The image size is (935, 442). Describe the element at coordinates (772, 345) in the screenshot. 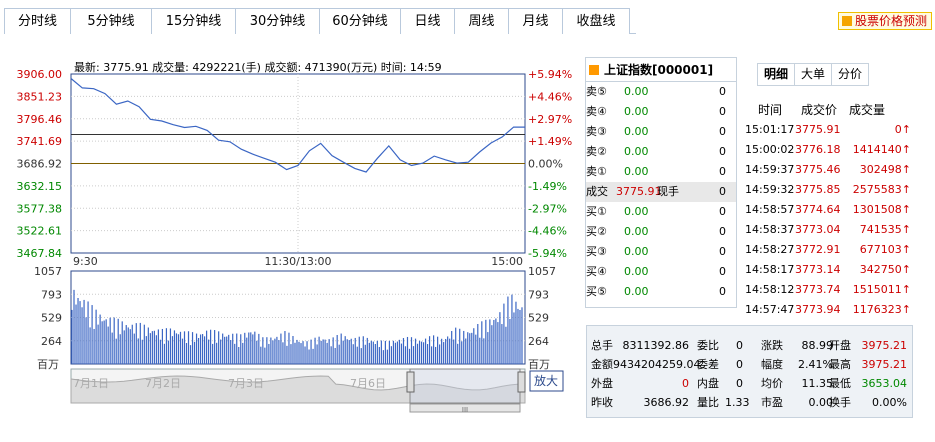

I see `summary-label: 涨跌` at that location.